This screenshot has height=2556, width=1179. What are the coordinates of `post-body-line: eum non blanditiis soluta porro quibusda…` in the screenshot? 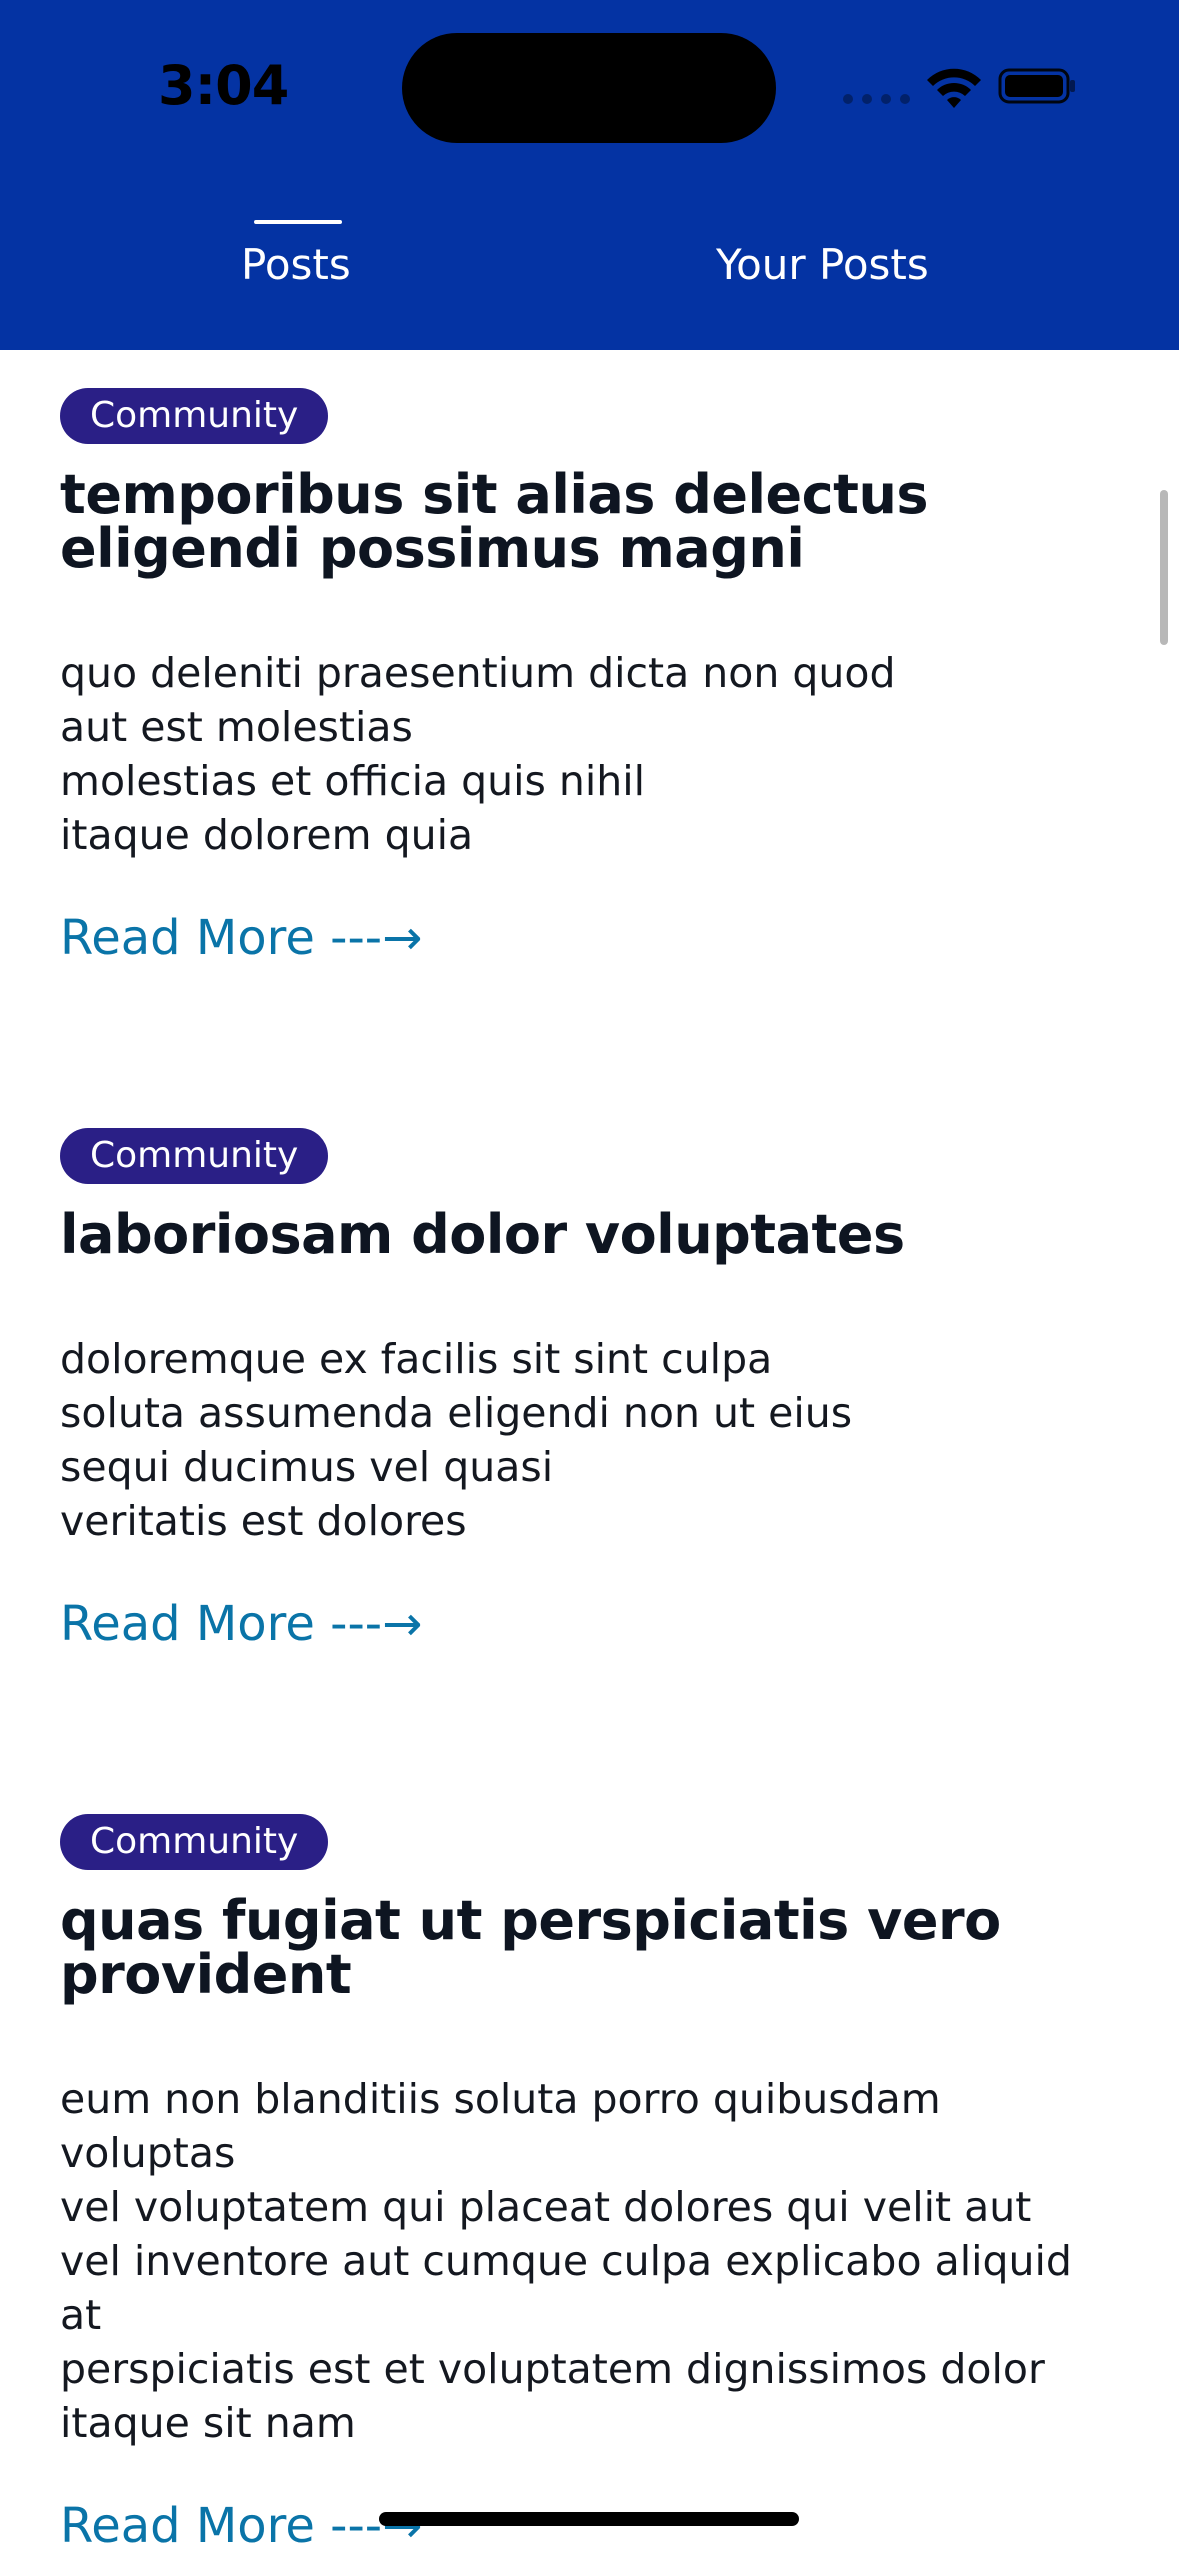 It's located at (500, 2099).